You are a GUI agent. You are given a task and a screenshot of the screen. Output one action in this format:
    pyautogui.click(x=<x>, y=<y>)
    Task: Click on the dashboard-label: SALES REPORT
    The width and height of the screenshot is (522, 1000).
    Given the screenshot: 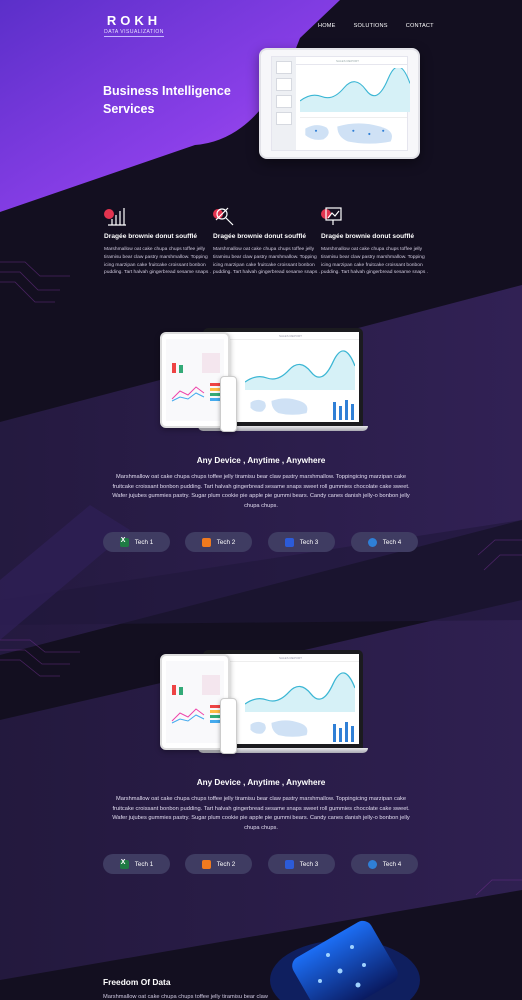 What is the action you would take?
    pyautogui.click(x=347, y=61)
    